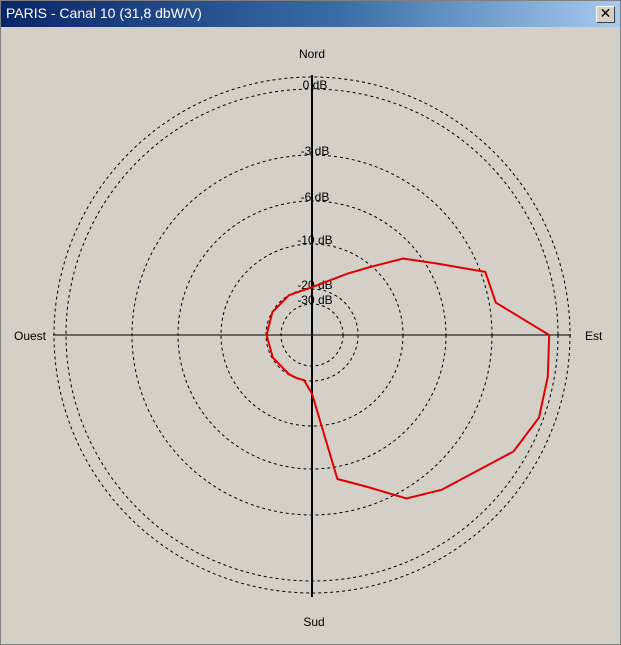 This screenshot has height=645, width=621. What do you see at coordinates (315, 197) in the screenshot?
I see `ring-label-2: -6 dB` at bounding box center [315, 197].